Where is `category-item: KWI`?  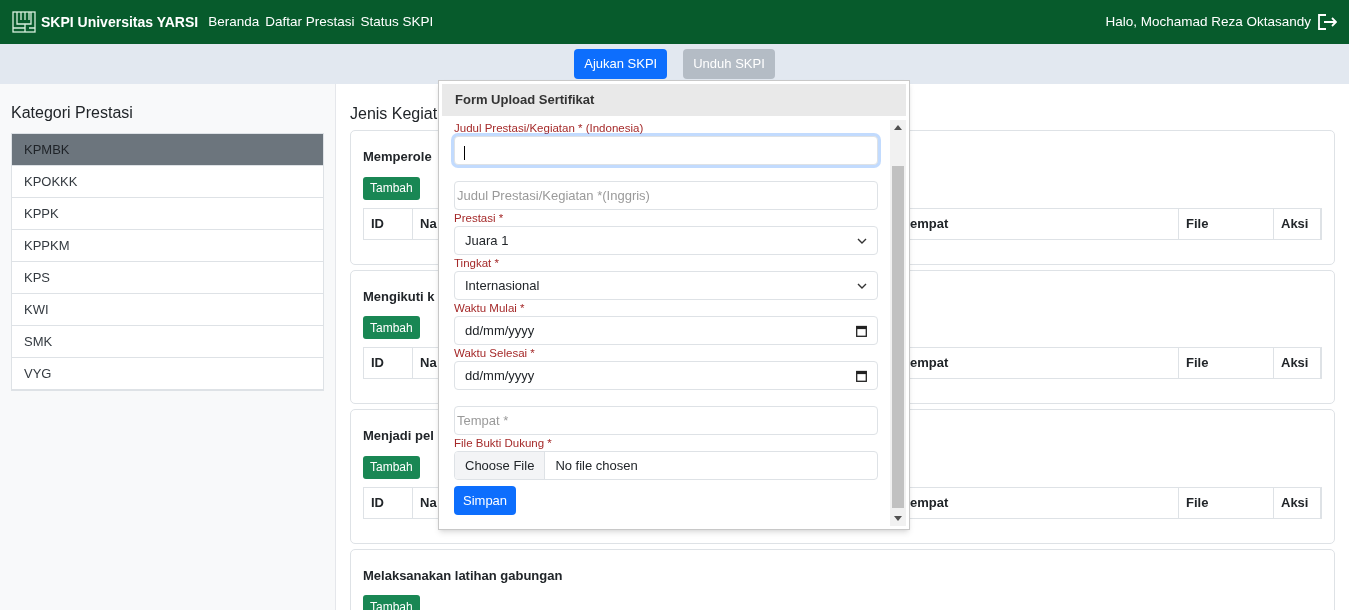
category-item: KWI is located at coordinates (167, 310).